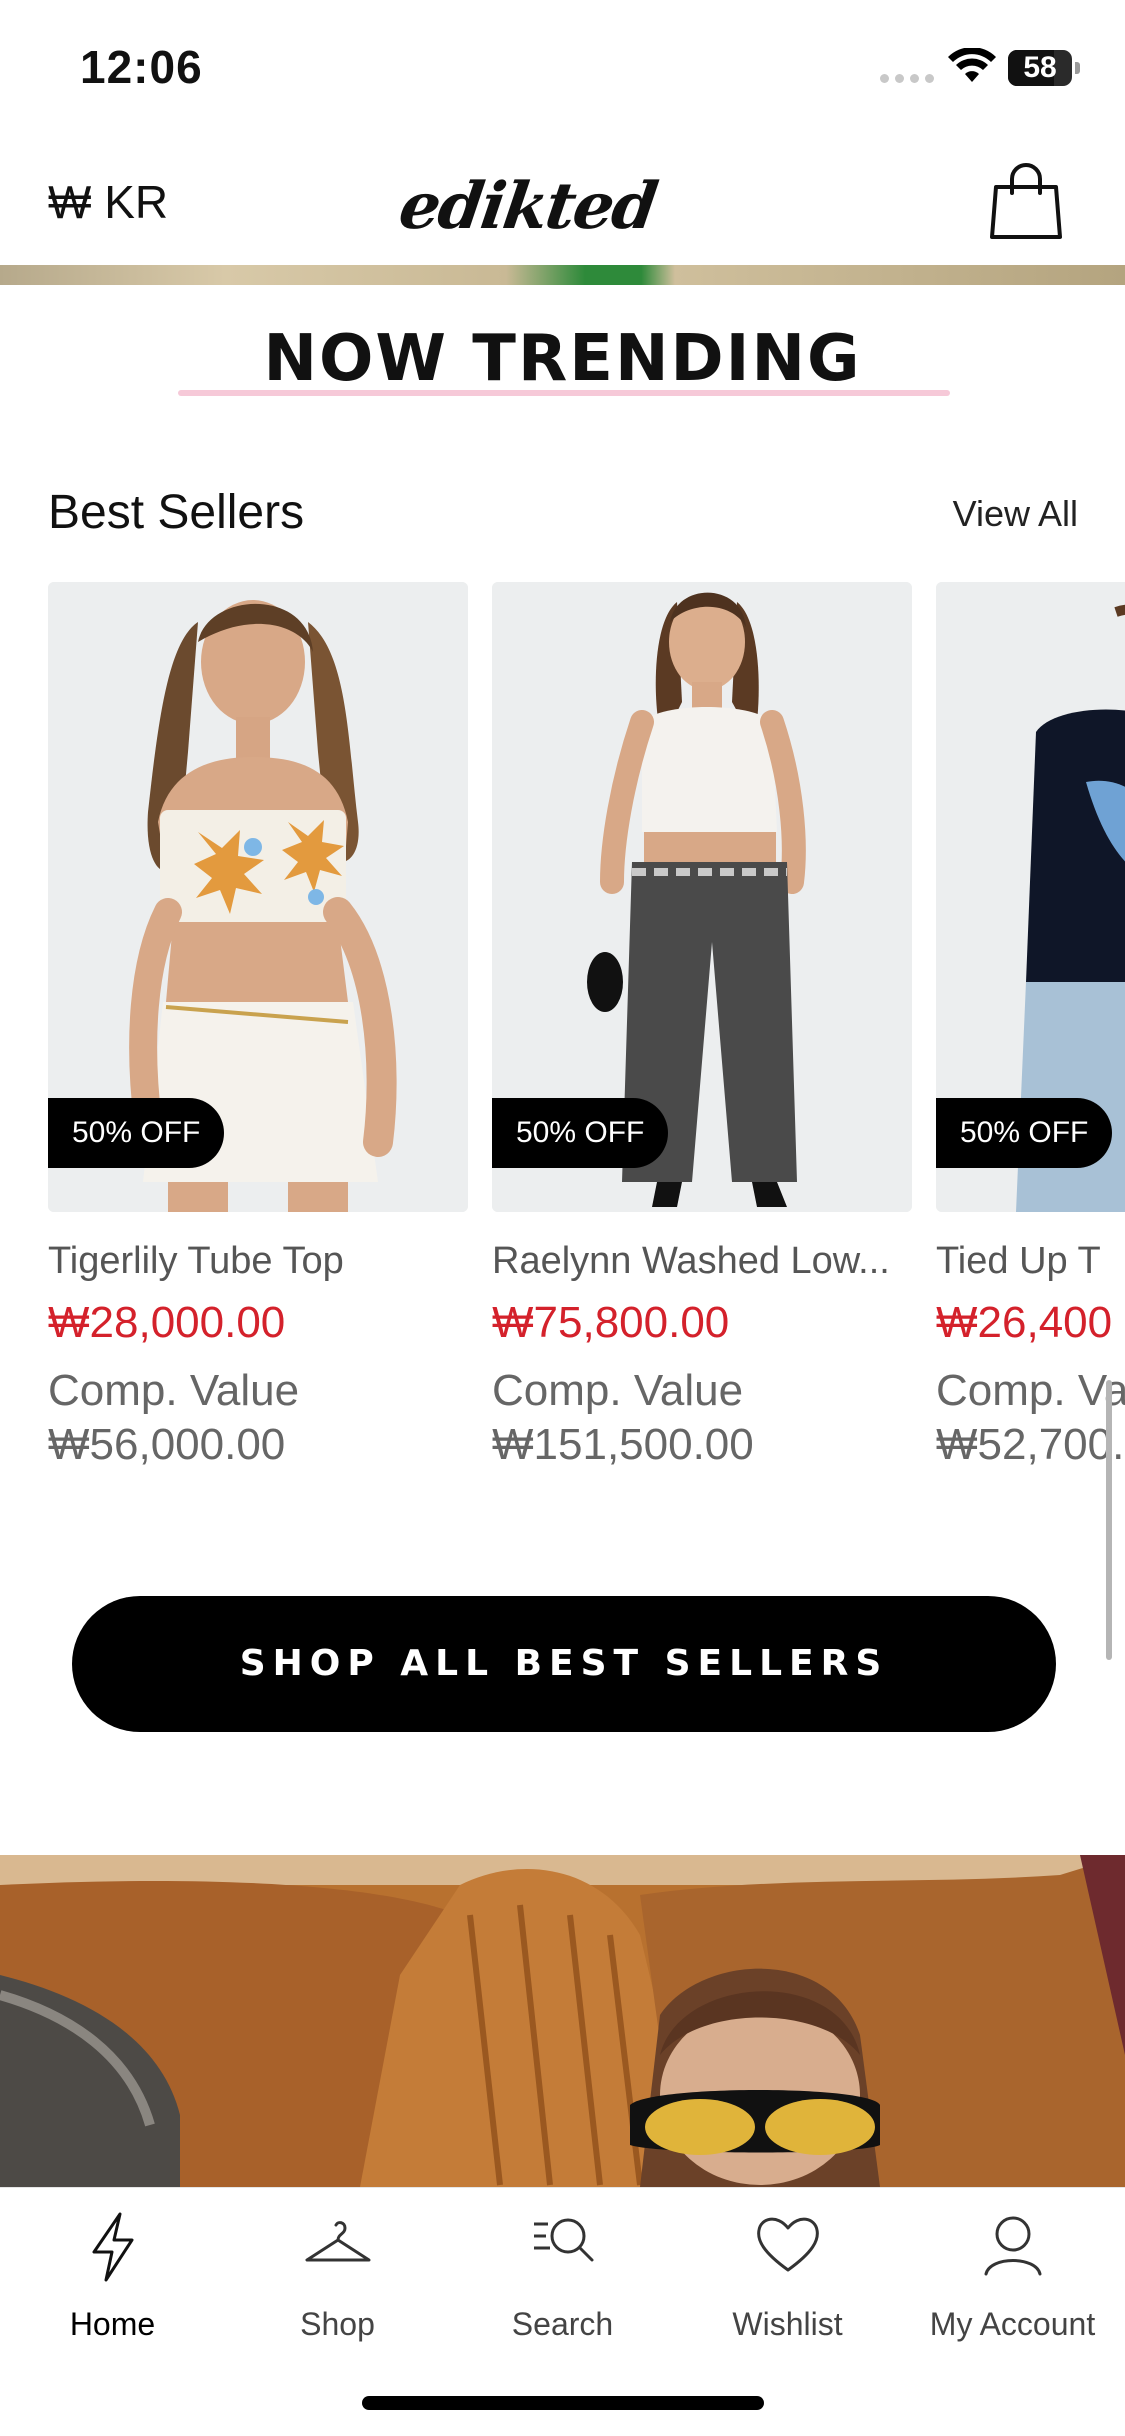 Image resolution: width=1125 pixels, height=2436 pixels. I want to click on comp-value-amount: ₩52,700., so click(1030, 1444).